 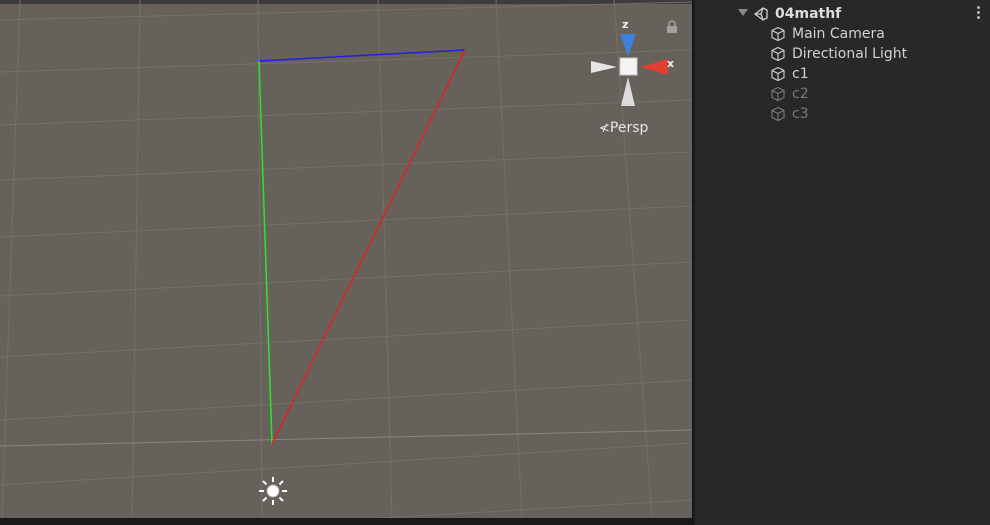 I want to click on orientation-gizmo, so click(x=629, y=70).